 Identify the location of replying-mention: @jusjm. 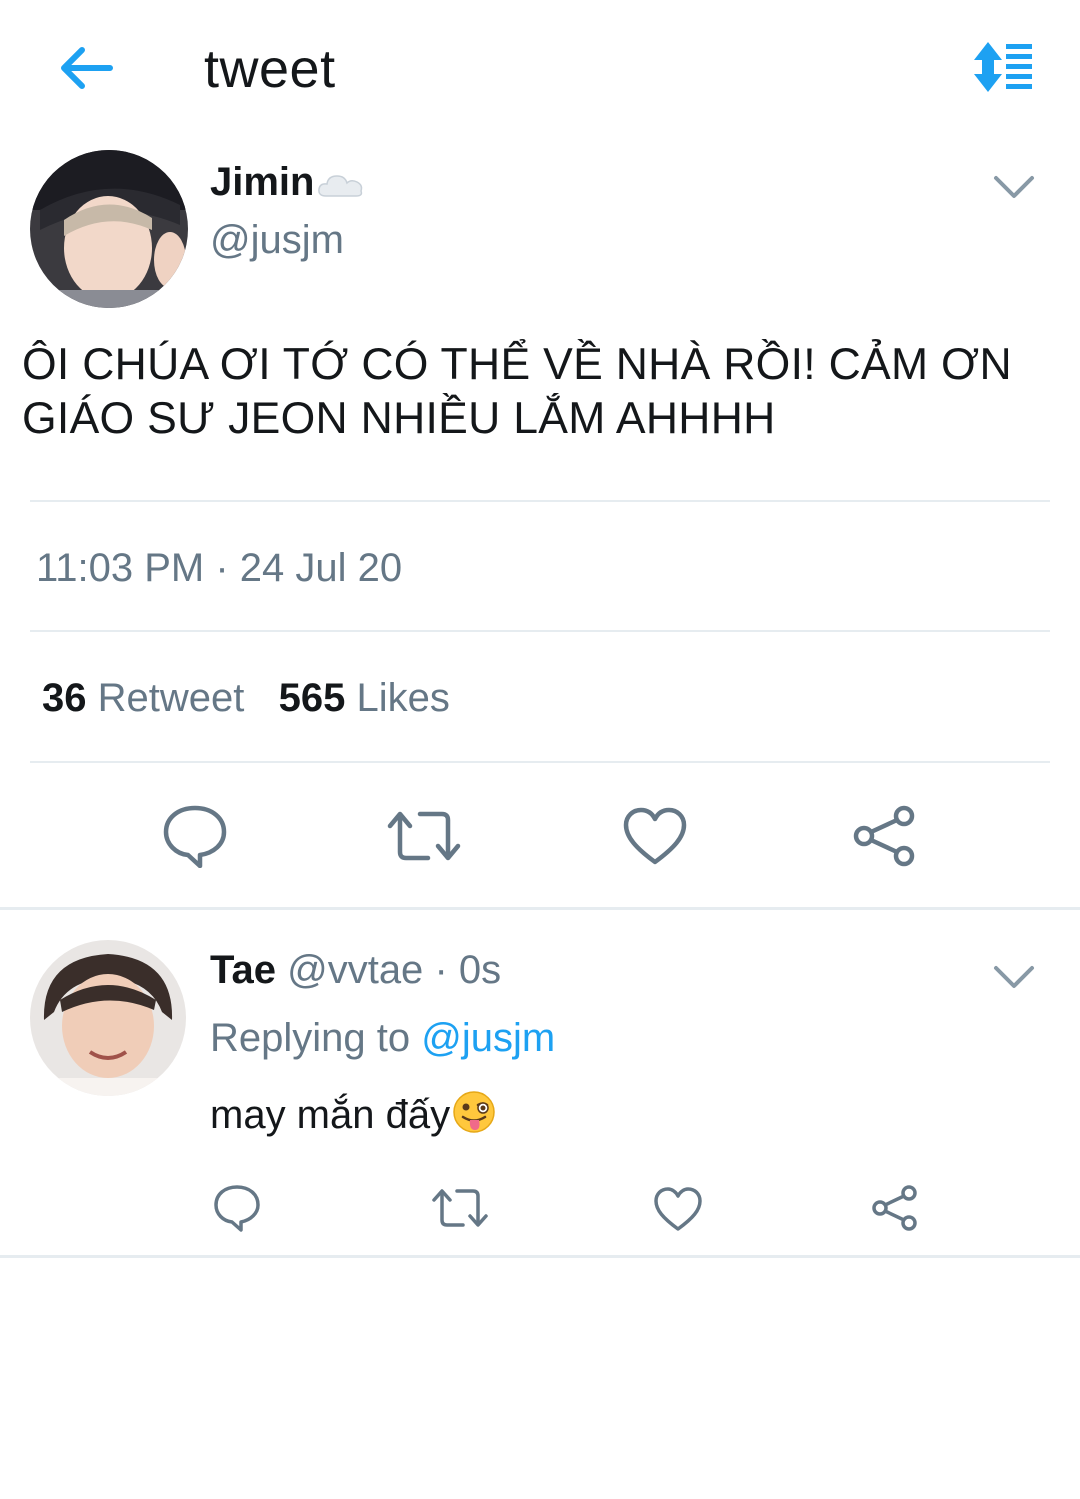
(488, 1038).